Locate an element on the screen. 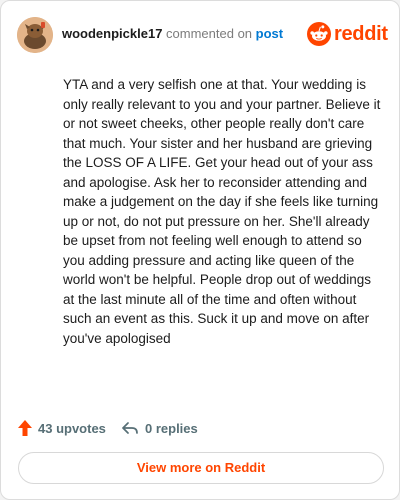 The width and height of the screenshot is (400, 500). avatar is located at coordinates (35, 35).